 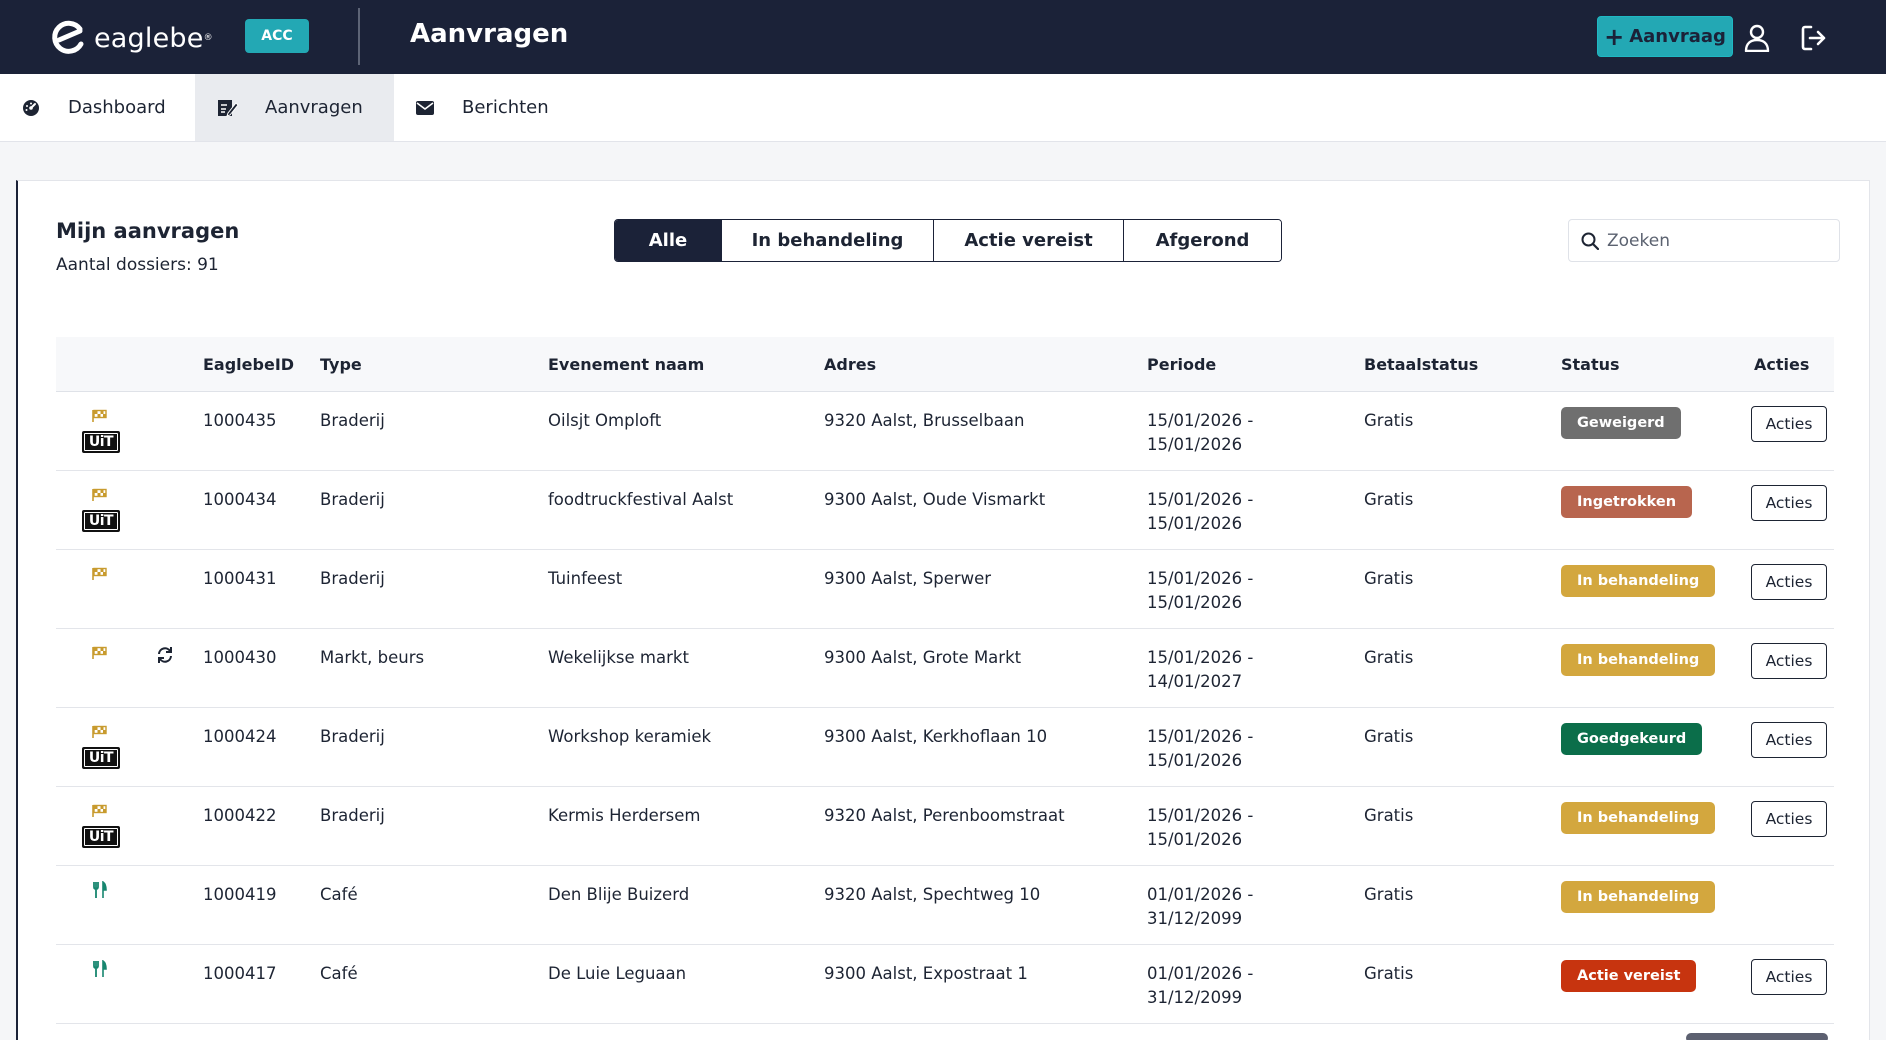 What do you see at coordinates (425, 108) in the screenshot?
I see `envelope-icon` at bounding box center [425, 108].